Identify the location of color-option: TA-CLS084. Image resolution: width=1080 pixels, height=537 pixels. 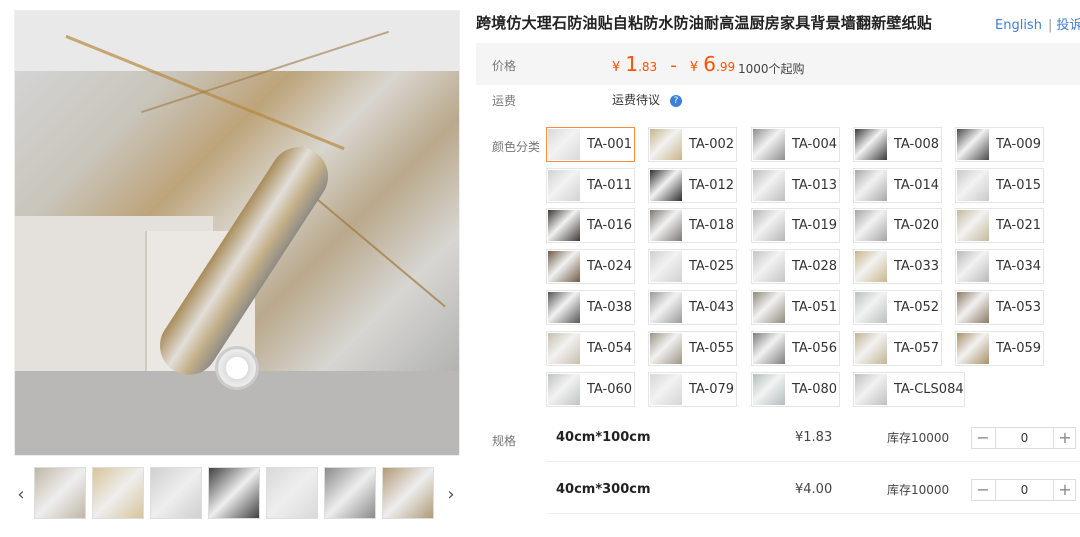
(909, 389).